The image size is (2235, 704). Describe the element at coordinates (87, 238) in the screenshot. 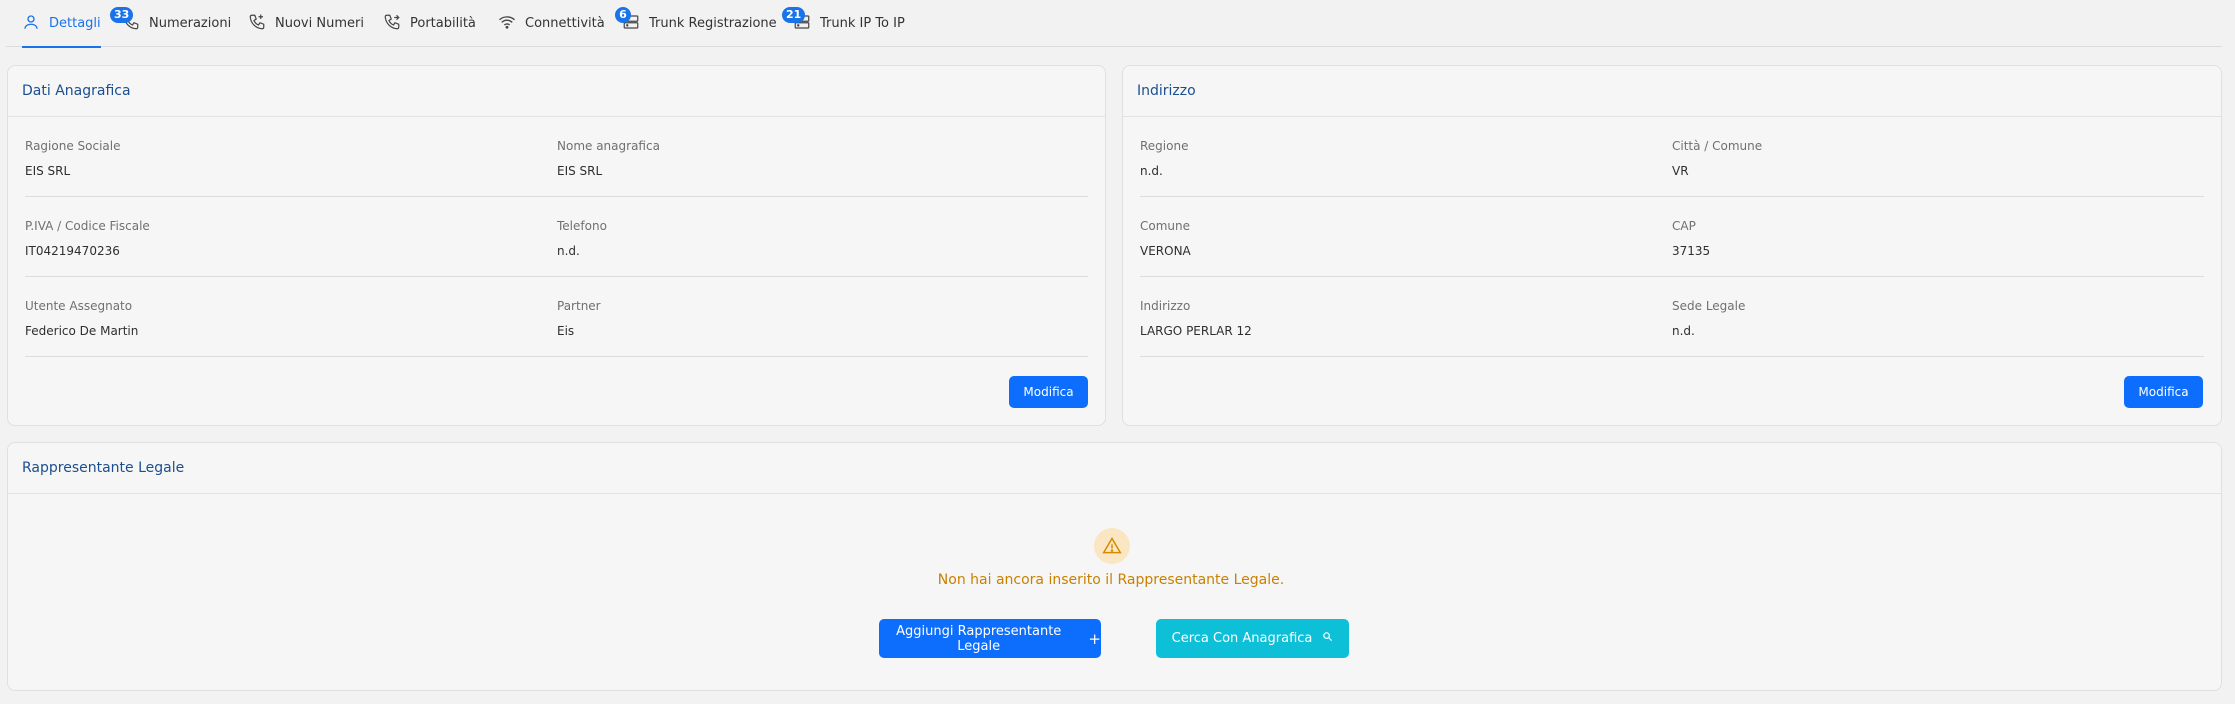

I see `piva-field: P.IVA / Codice Fiscale IT04219470236` at that location.